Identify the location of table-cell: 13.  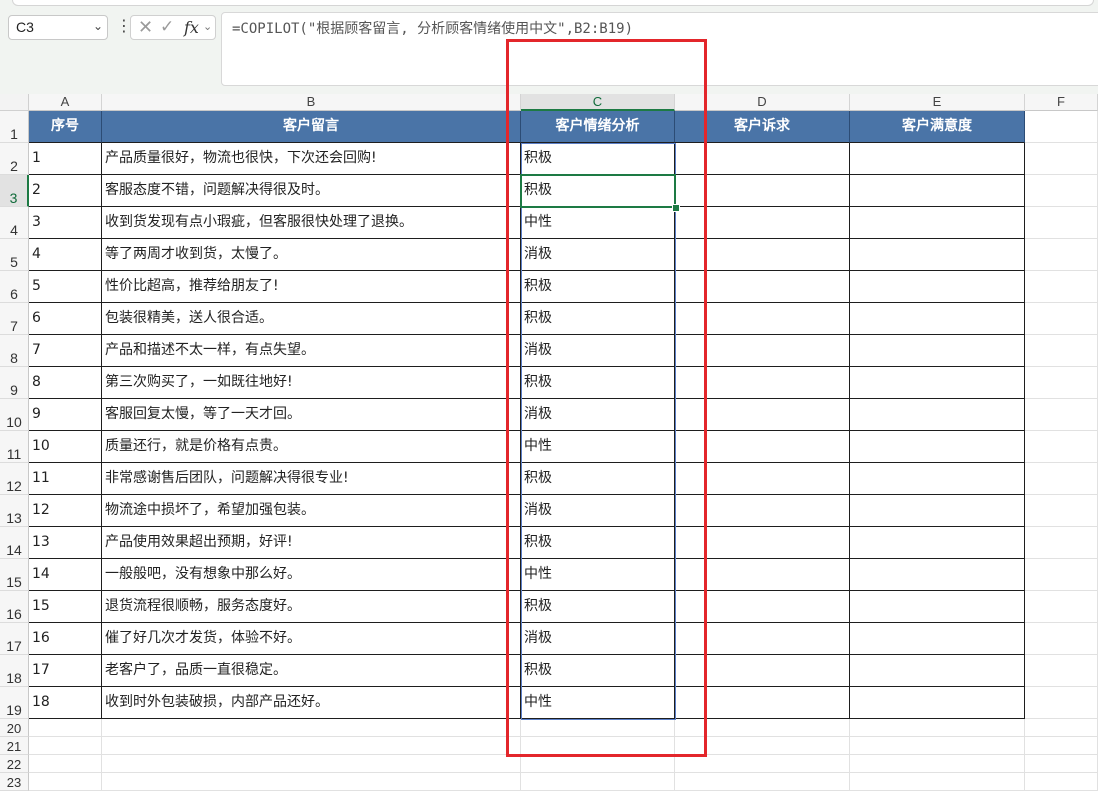
(65, 543).